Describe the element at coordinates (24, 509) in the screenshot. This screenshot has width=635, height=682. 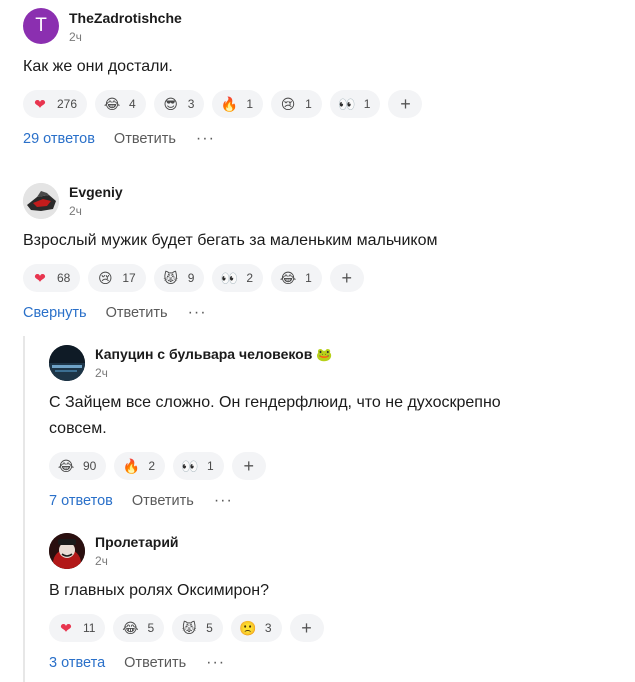
I see `thread-line` at that location.